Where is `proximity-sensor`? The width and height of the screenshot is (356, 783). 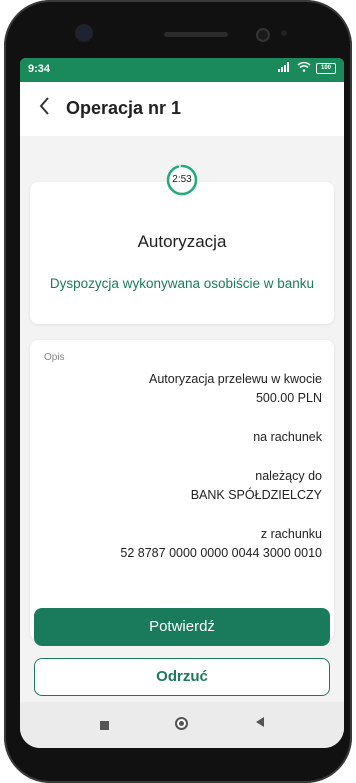
proximity-sensor is located at coordinates (263, 35).